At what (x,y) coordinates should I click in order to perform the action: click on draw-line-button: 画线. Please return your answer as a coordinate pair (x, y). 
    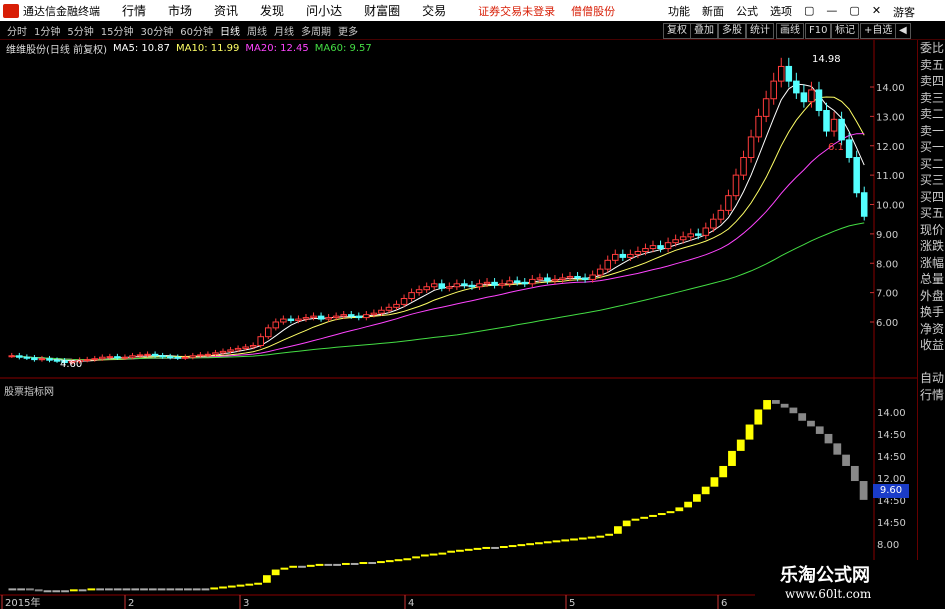
    Looking at the image, I should click on (790, 31).